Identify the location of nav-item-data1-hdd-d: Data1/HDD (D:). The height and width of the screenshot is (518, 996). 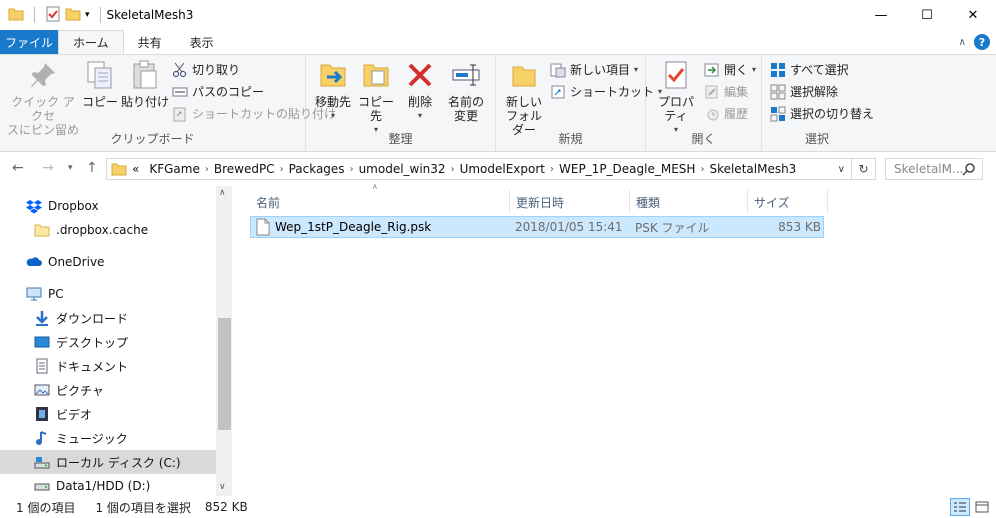
(108, 486).